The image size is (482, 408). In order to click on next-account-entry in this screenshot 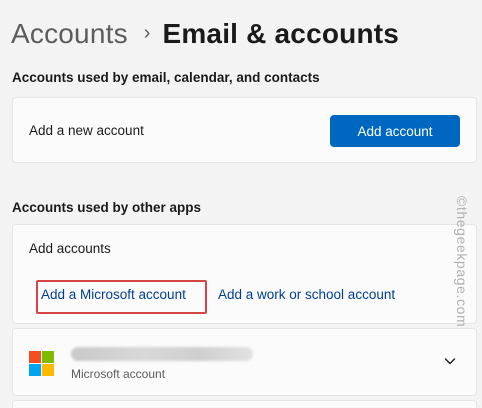, I will do `click(244, 404)`.